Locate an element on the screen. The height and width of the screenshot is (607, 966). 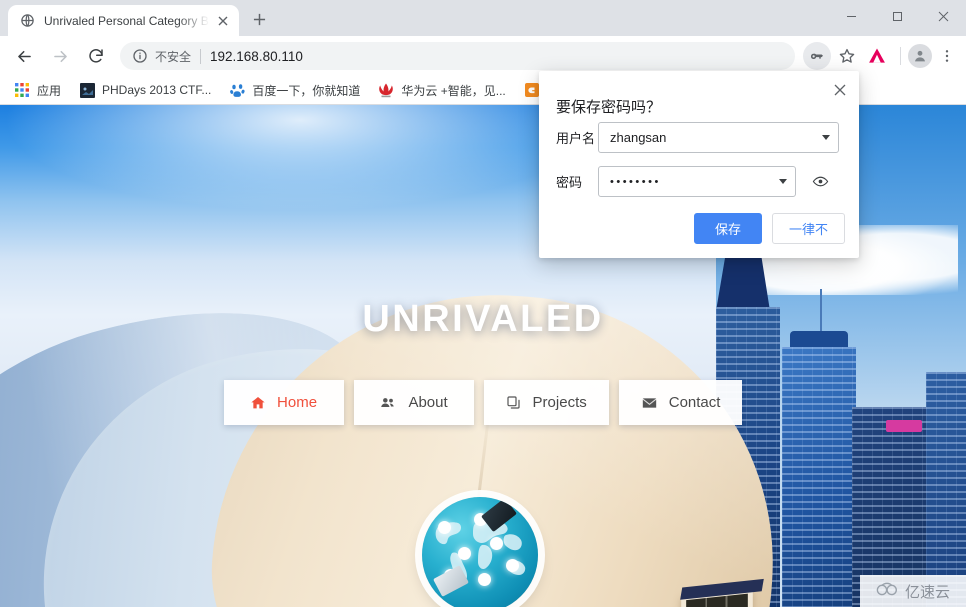
nav-label: Home is located at coordinates (297, 402).